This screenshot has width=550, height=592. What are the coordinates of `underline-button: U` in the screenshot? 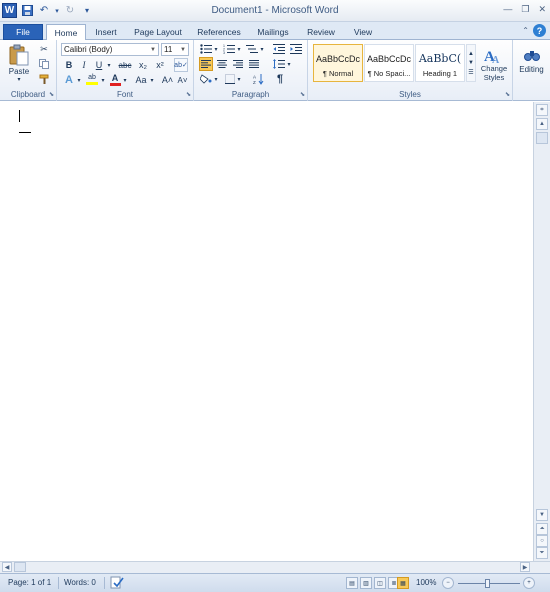 It's located at (99, 65).